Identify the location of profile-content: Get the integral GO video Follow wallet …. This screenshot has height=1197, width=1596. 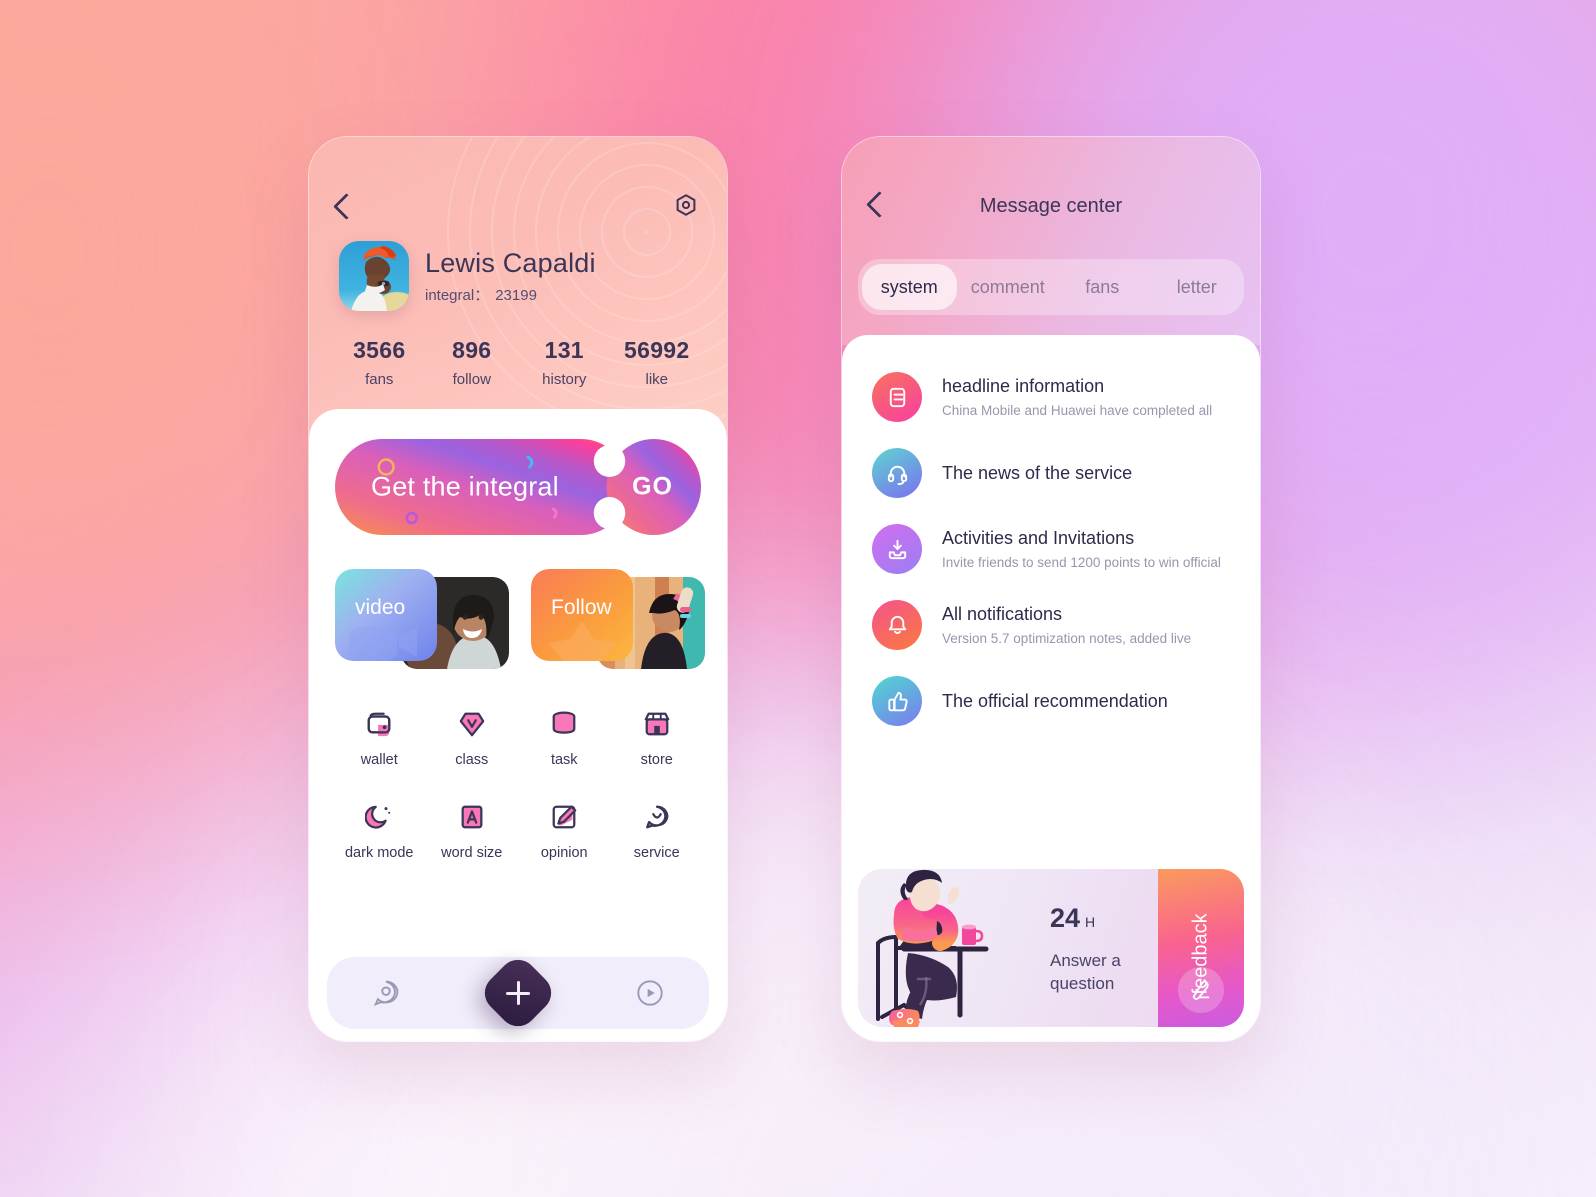
(518, 725).